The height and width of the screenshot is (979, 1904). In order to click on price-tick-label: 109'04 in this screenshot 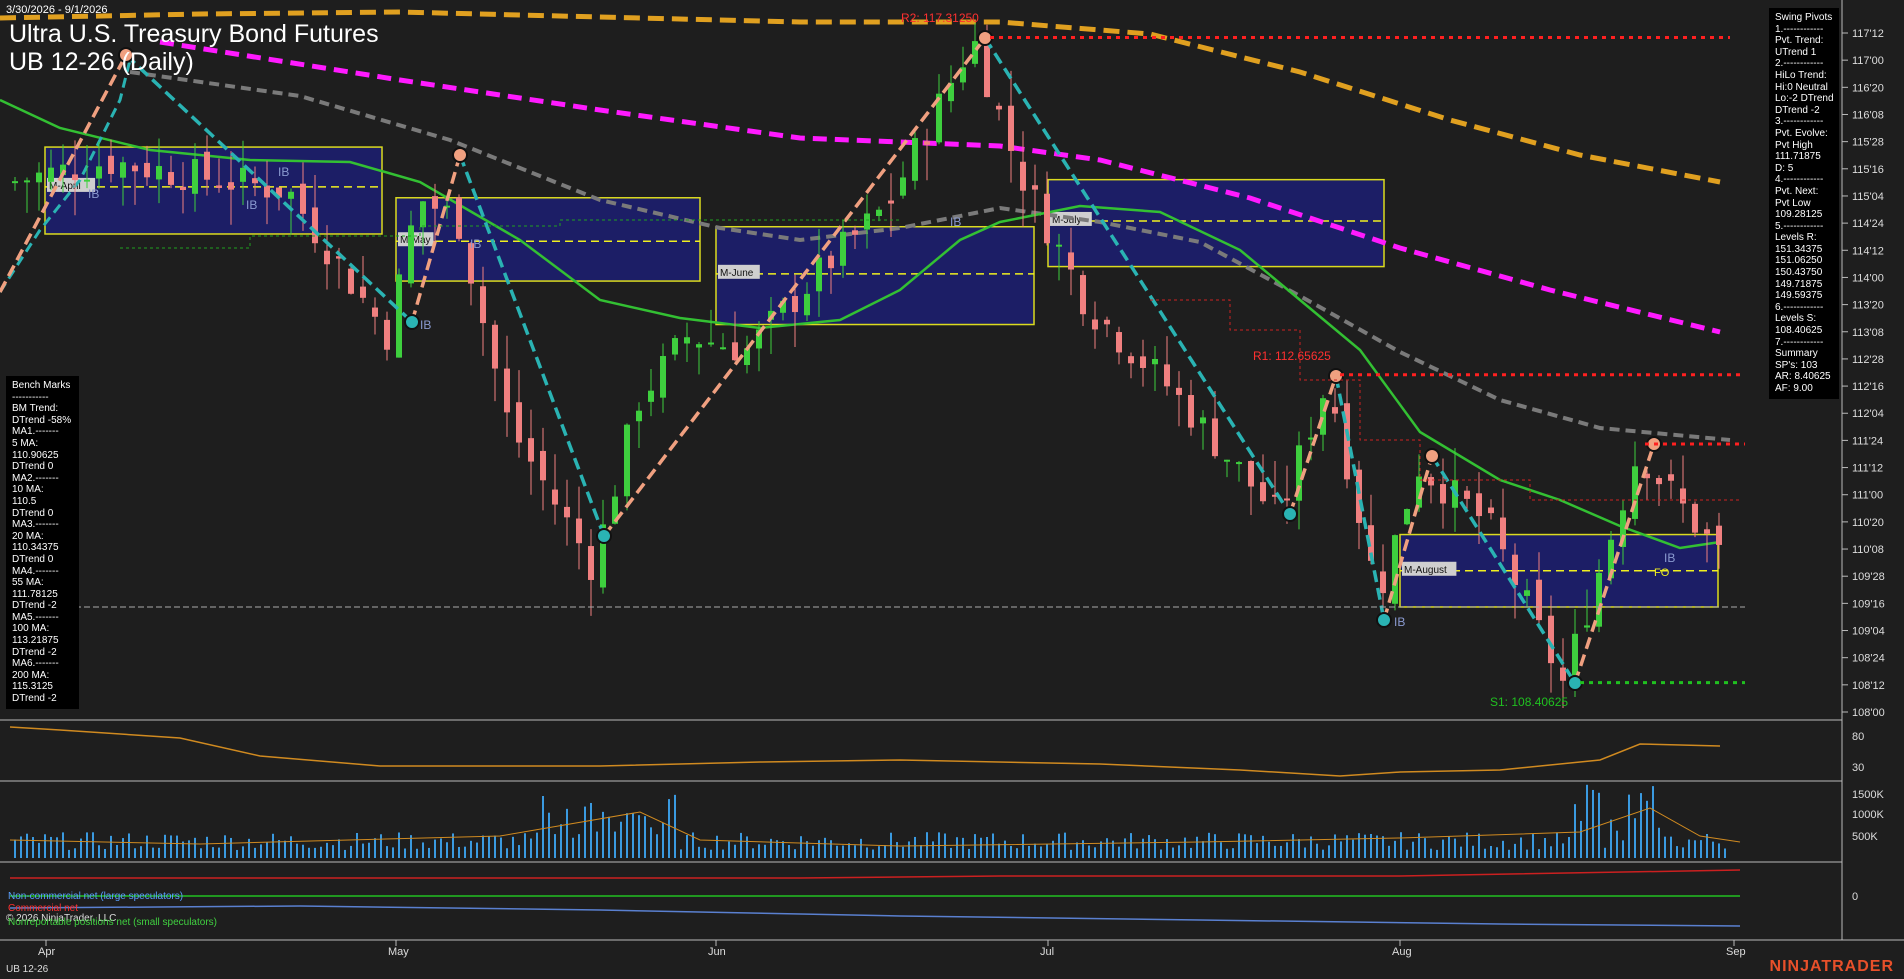, I will do `click(1868, 632)`.